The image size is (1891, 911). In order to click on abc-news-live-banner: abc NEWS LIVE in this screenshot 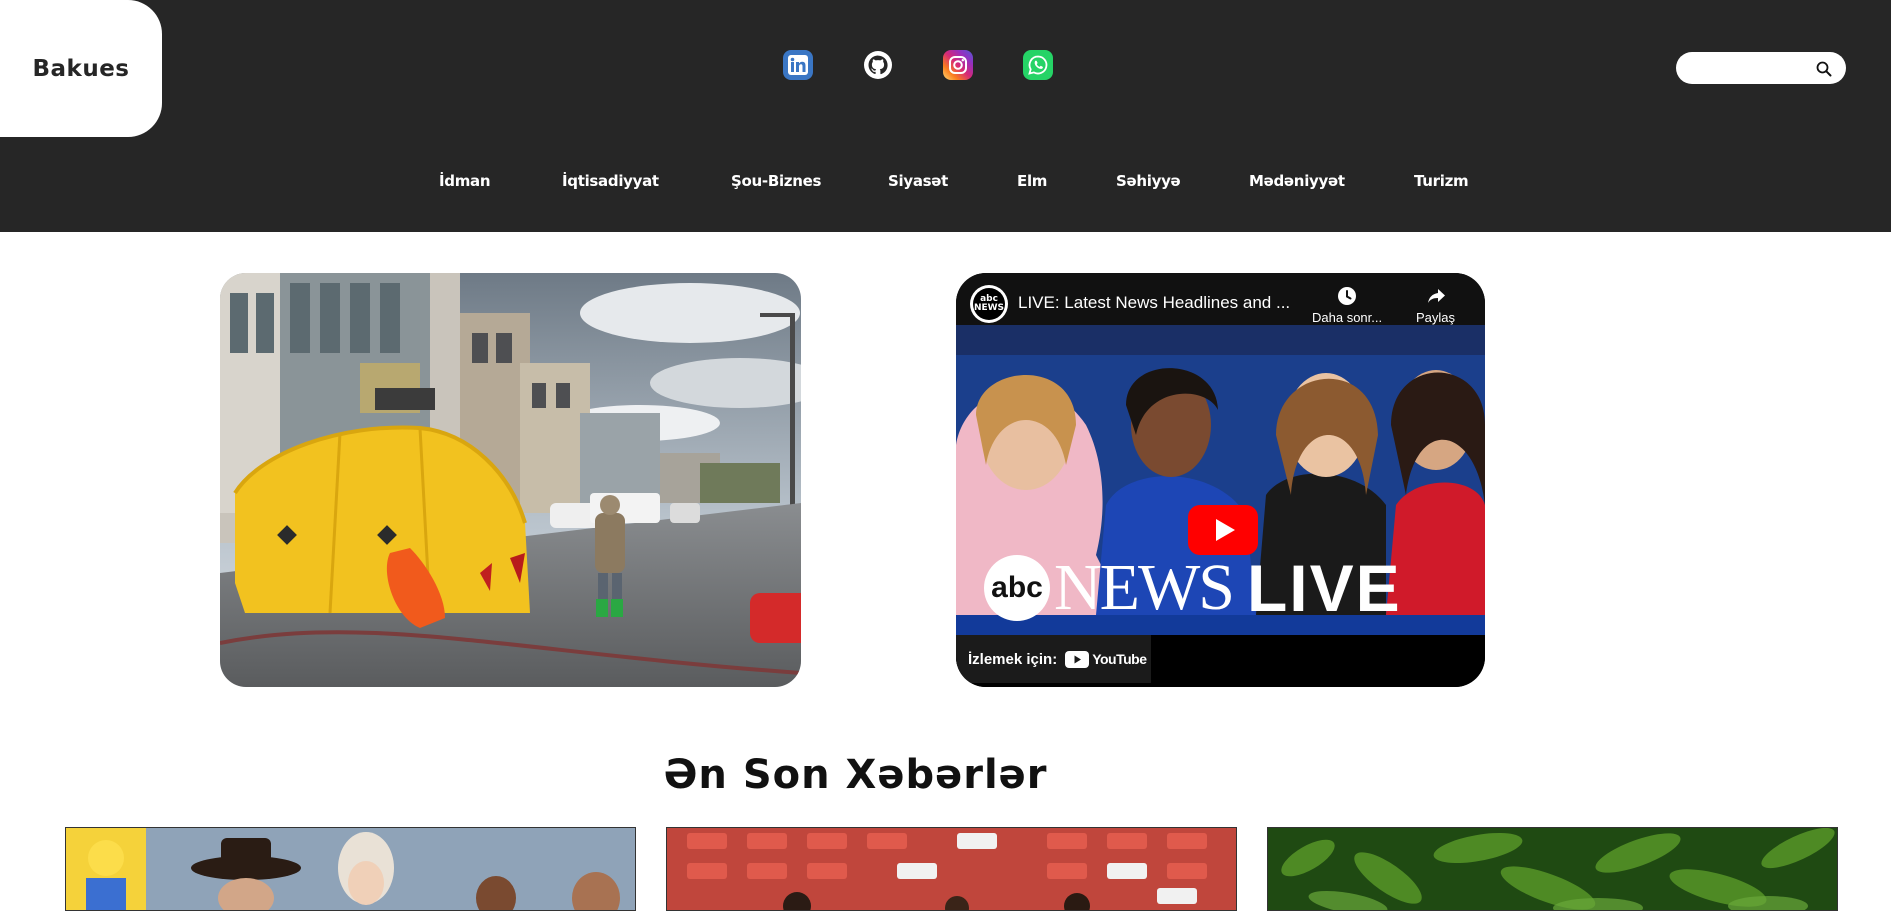, I will do `click(1193, 588)`.